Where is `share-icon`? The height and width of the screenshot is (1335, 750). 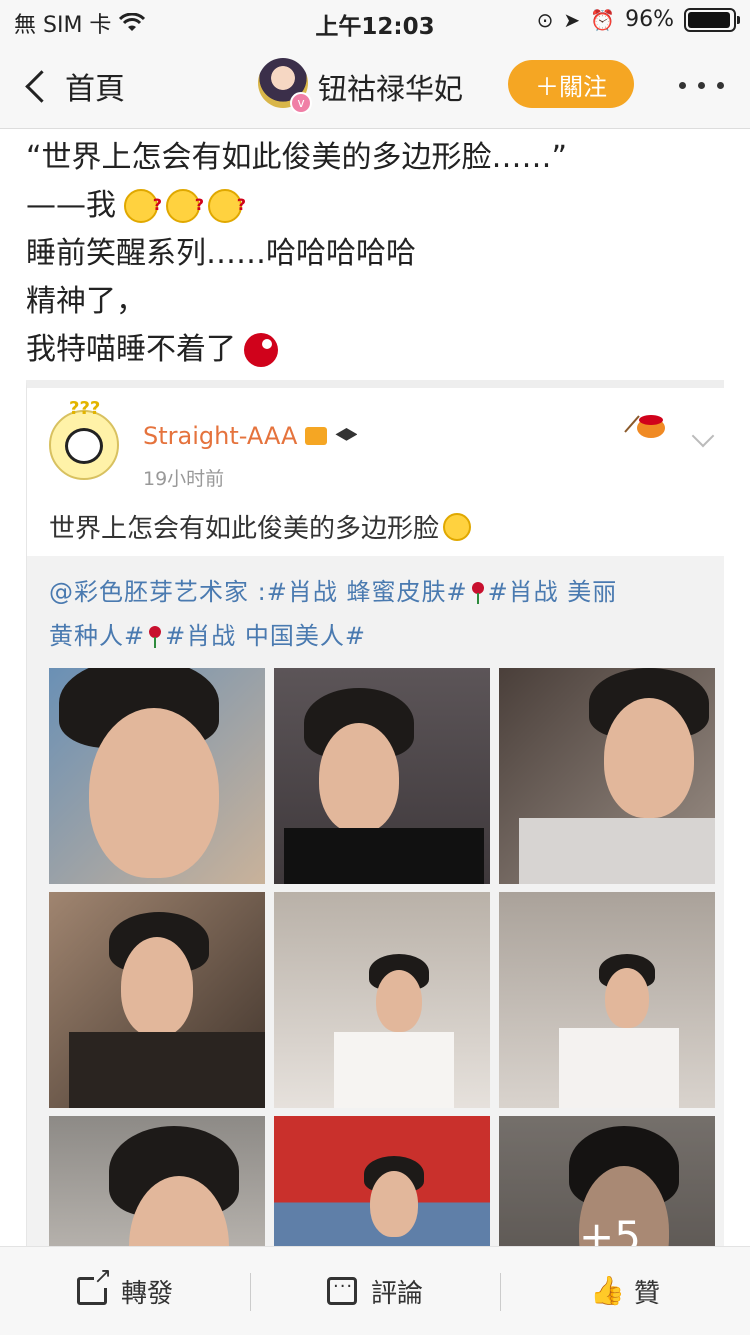 share-icon is located at coordinates (94, 1285).